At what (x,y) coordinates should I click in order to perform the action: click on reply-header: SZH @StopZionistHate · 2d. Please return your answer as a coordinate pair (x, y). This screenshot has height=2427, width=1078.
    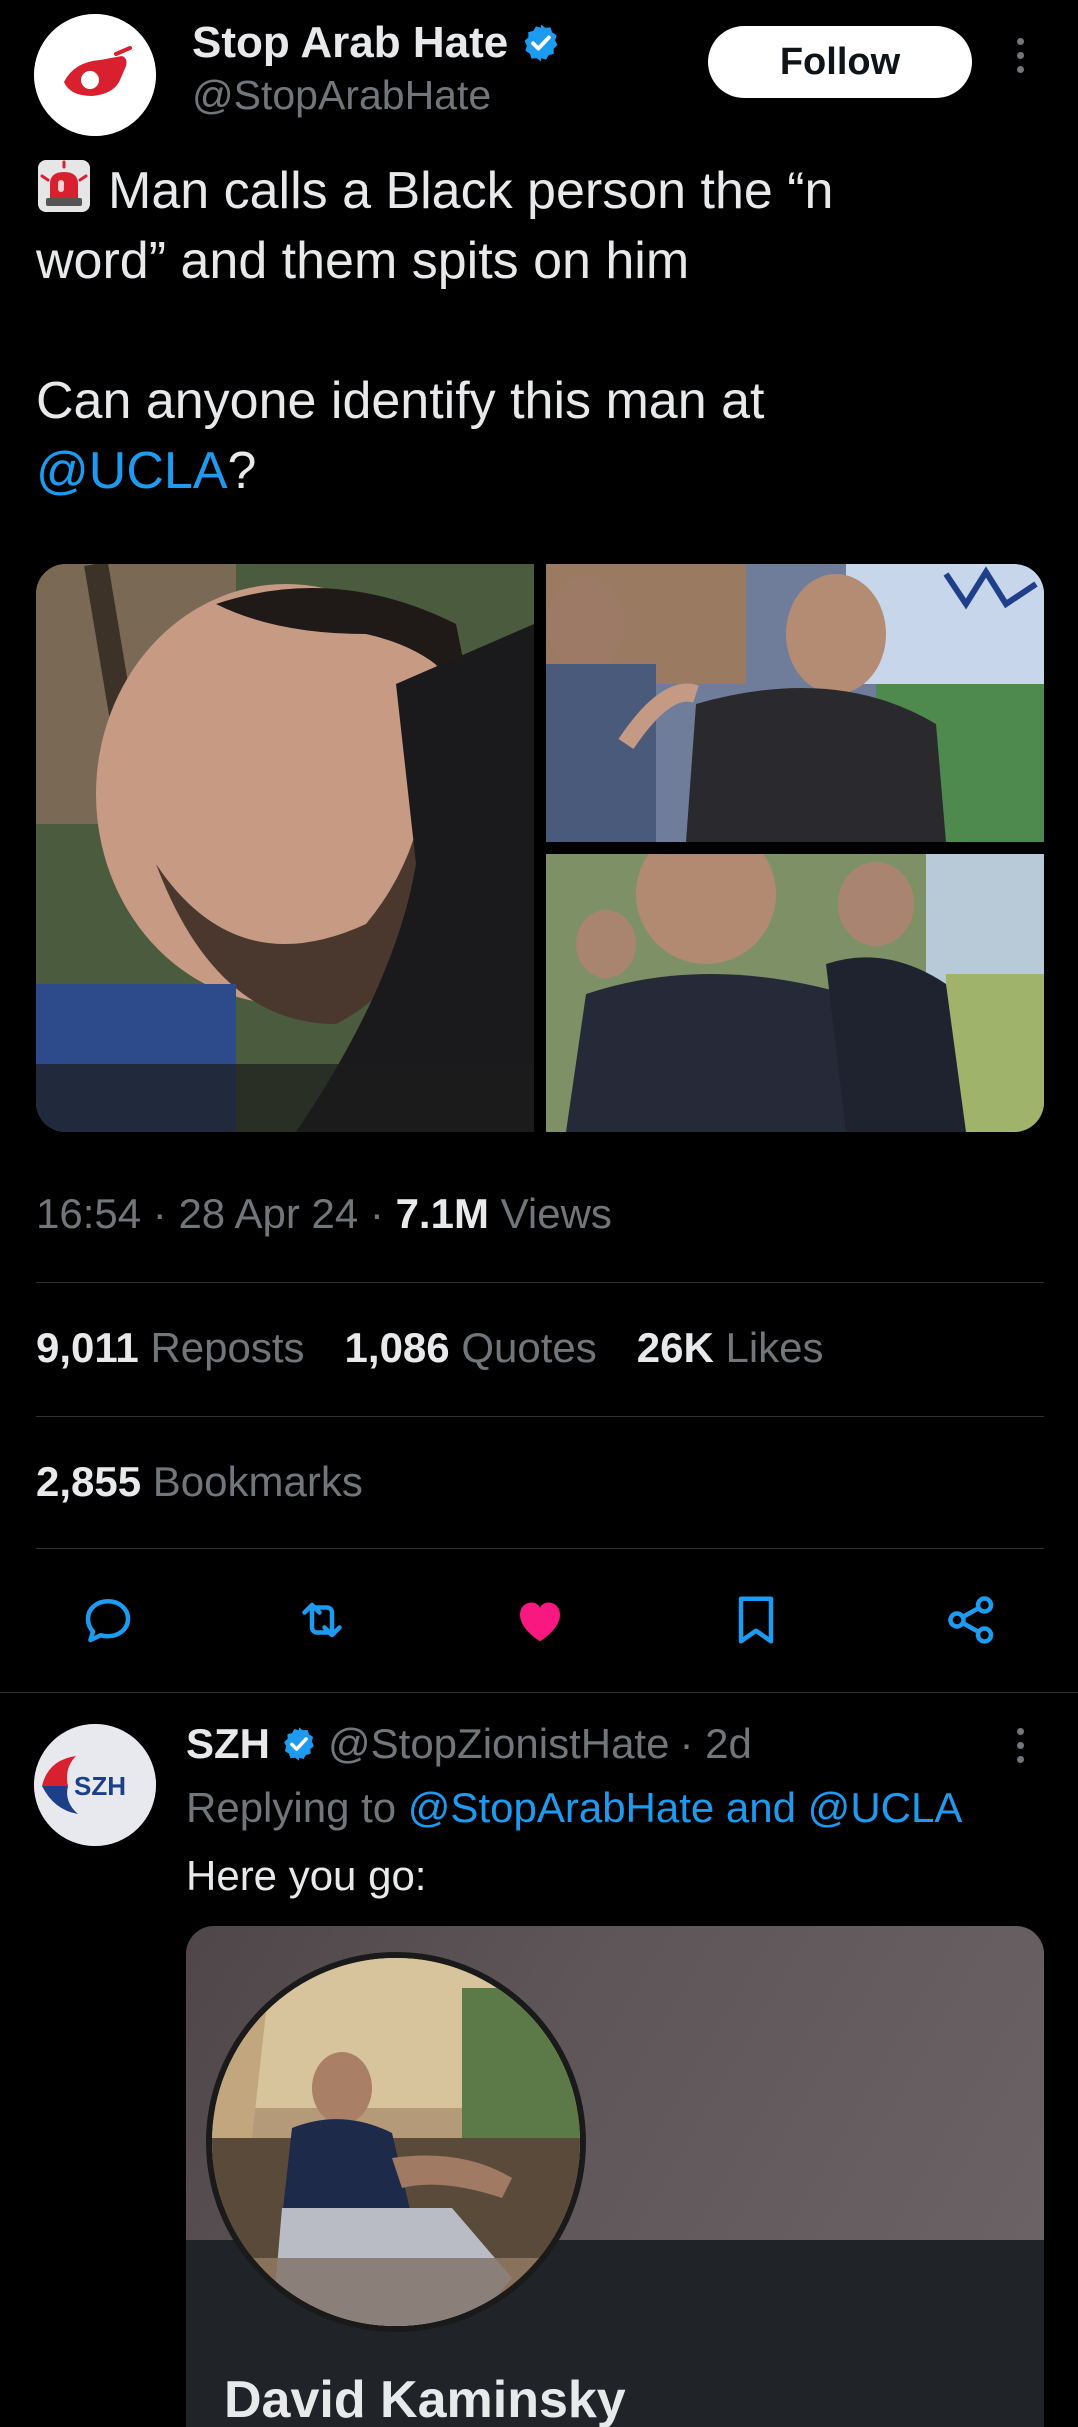
    Looking at the image, I should click on (469, 1744).